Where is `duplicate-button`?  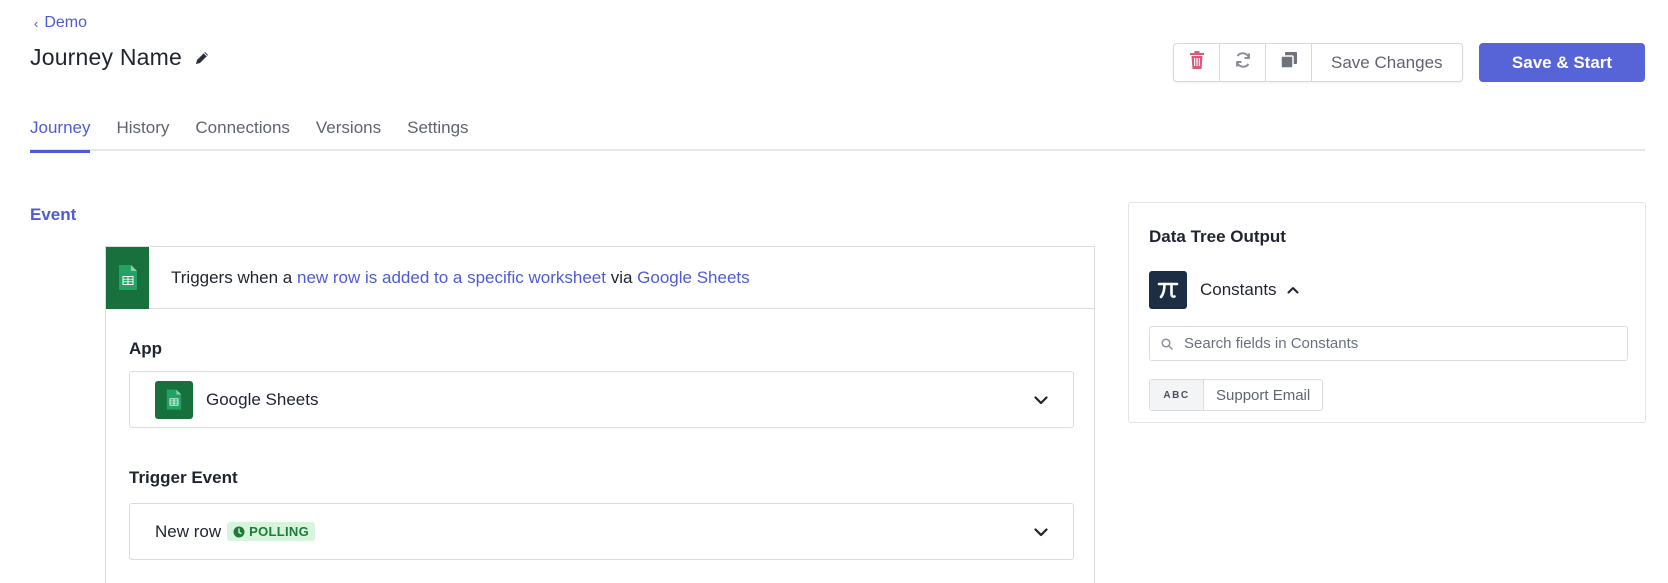 duplicate-button is located at coordinates (1289, 62).